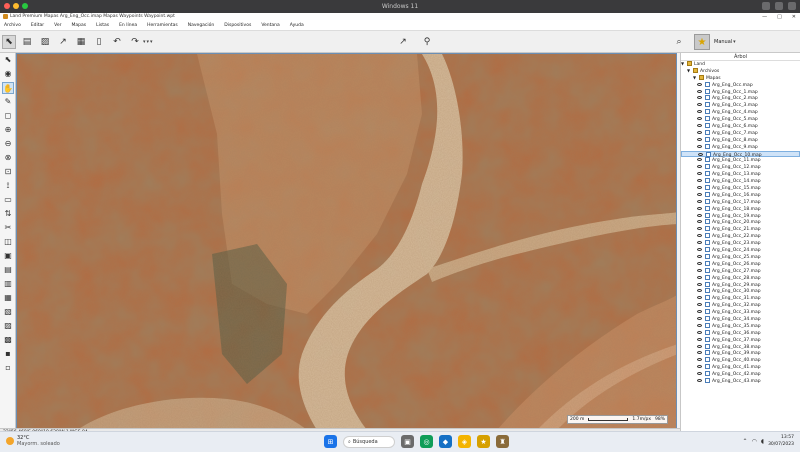  Describe the element at coordinates (766, 6) in the screenshot. I see `vm-share-icon` at that location.